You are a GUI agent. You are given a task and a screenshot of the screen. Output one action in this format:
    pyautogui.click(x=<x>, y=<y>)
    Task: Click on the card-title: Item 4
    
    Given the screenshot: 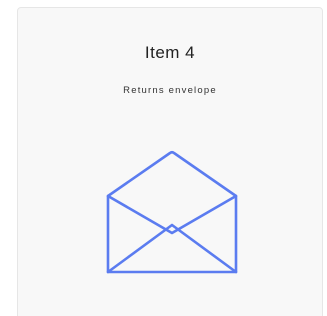 What is the action you would take?
    pyautogui.click(x=170, y=52)
    